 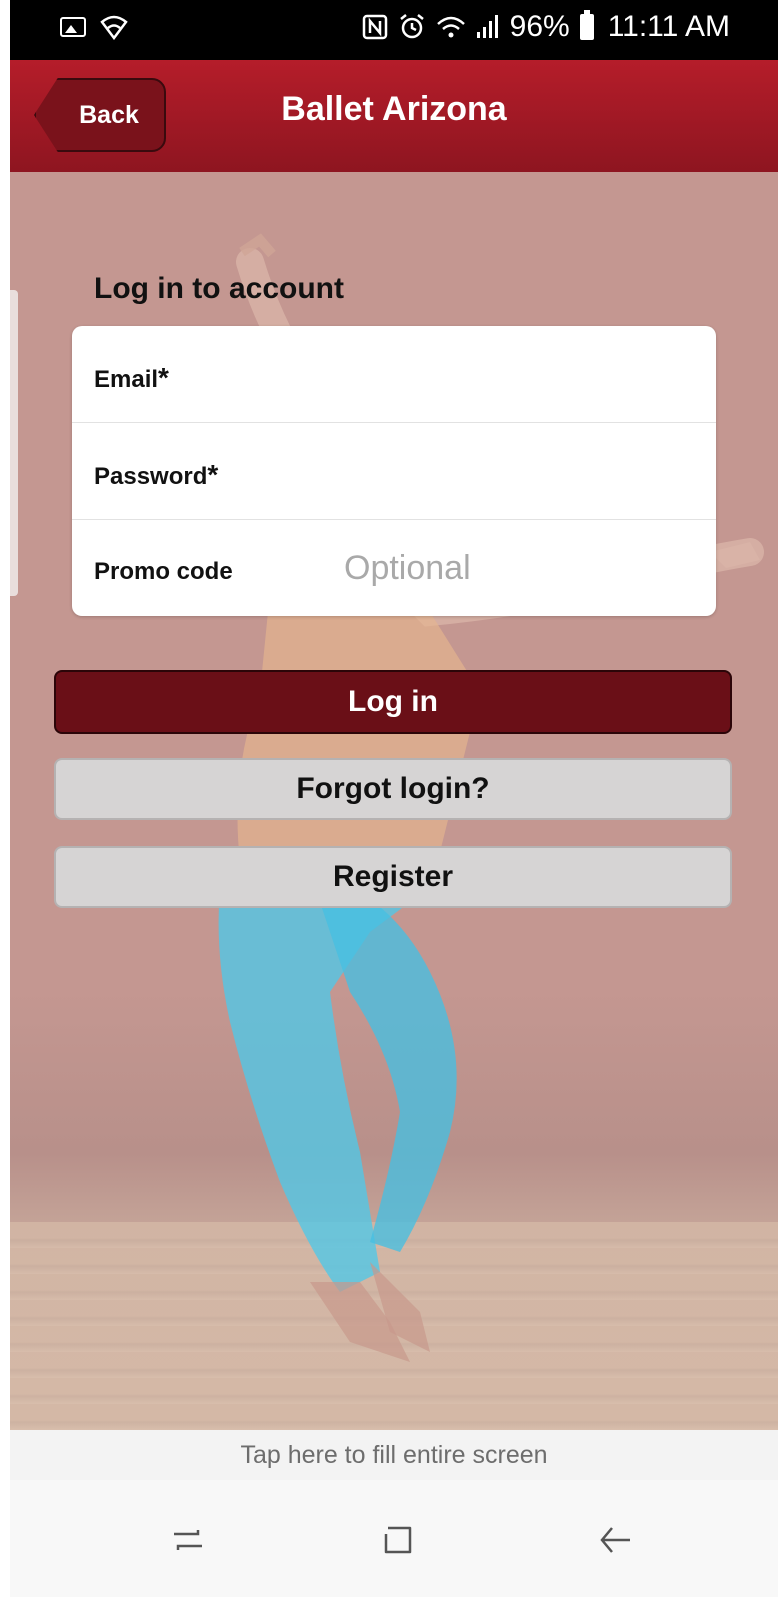 I want to click on status-bar: 96% 11:11 AM, so click(x=394, y=30).